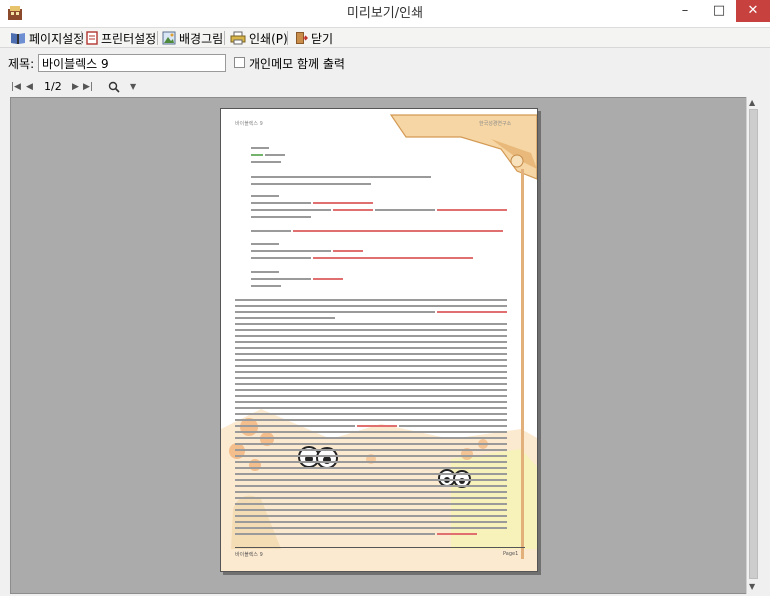 The height and width of the screenshot is (596, 770). What do you see at coordinates (385, 87) in the screenshot?
I see `page-navigation: |◀ ◀ 1/2 ▶ ▶| ▼` at bounding box center [385, 87].